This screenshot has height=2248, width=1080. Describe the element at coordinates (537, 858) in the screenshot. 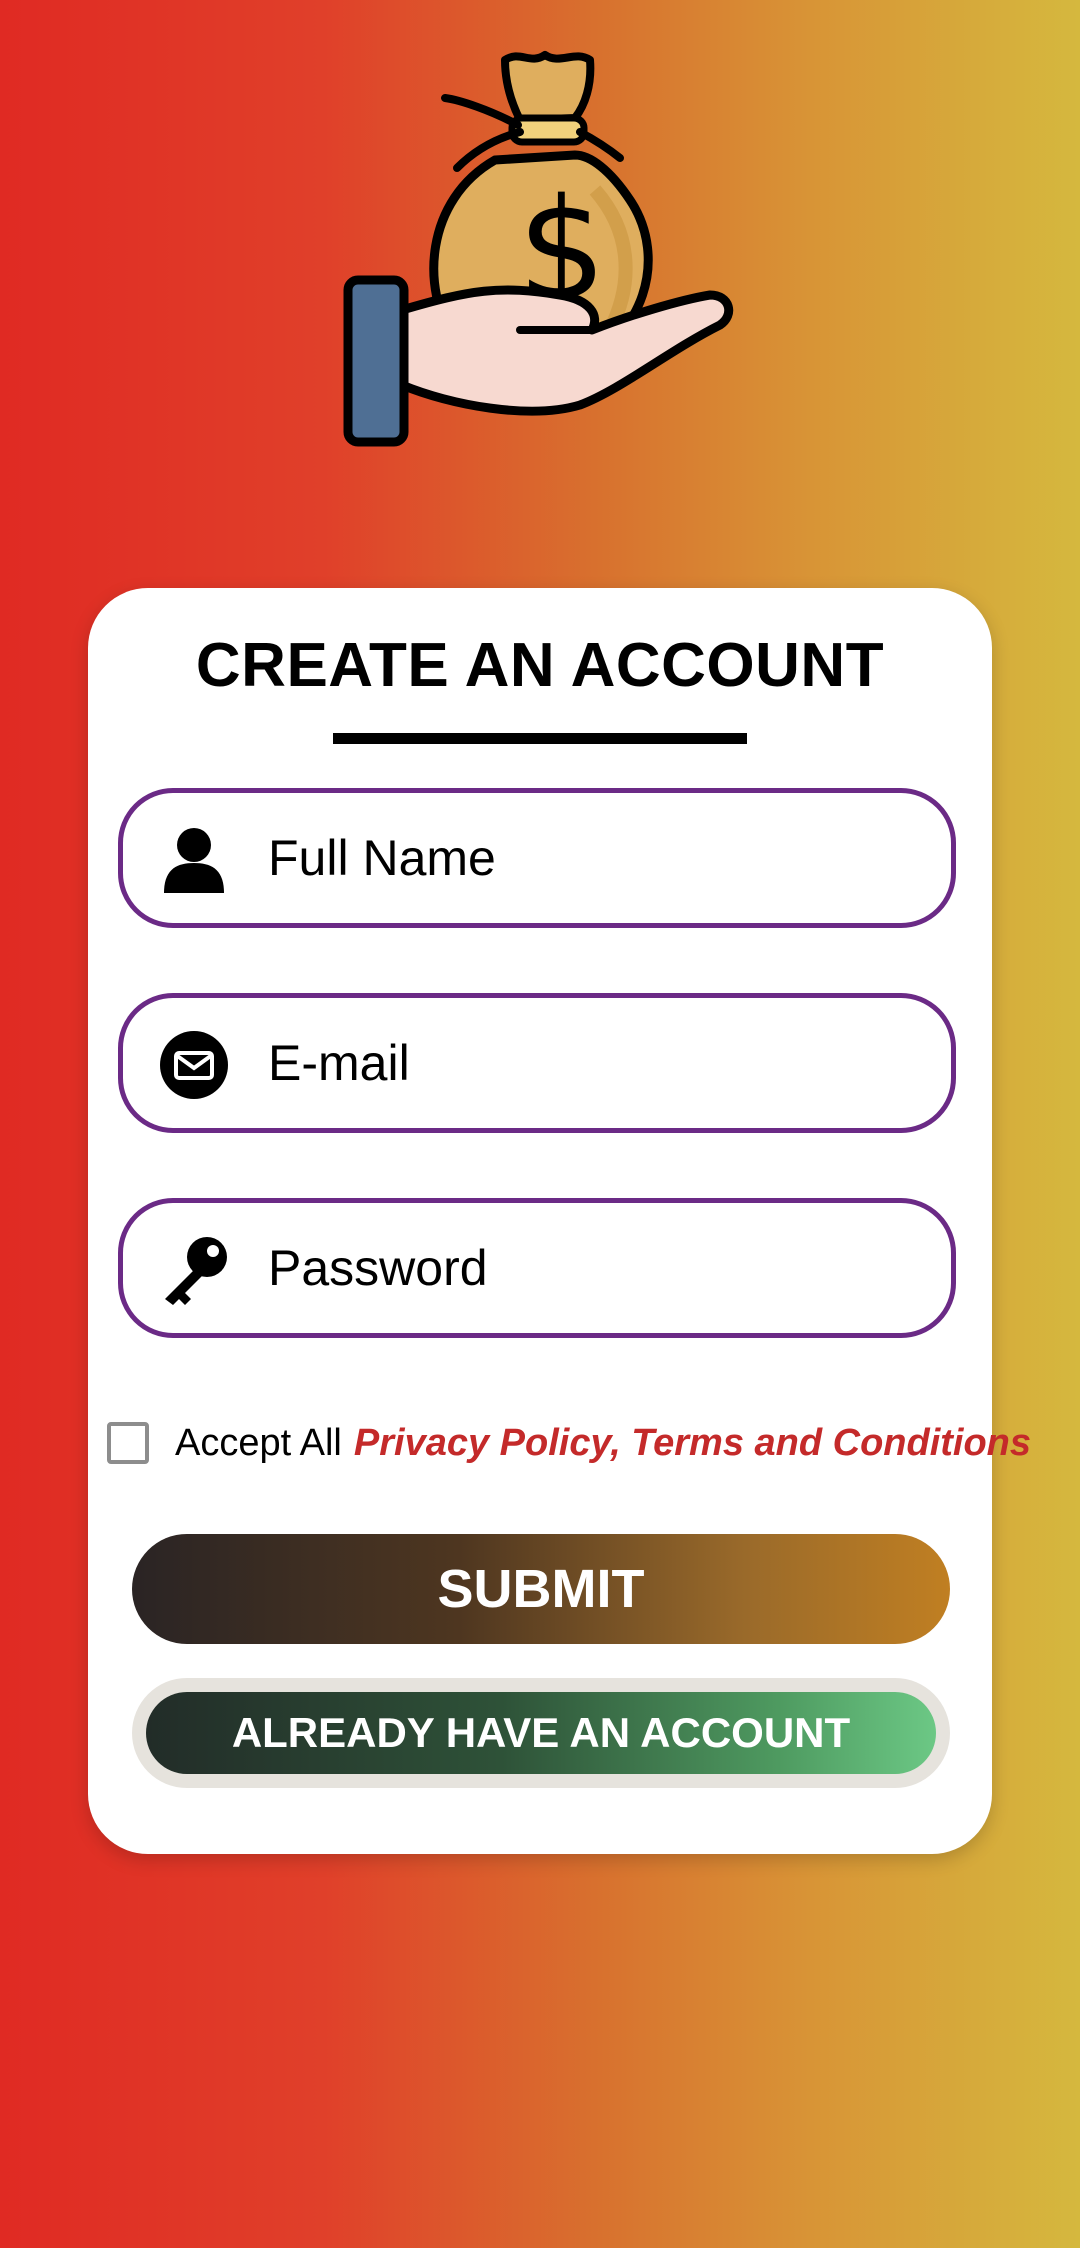

I see `full-name-field: Full Name` at that location.